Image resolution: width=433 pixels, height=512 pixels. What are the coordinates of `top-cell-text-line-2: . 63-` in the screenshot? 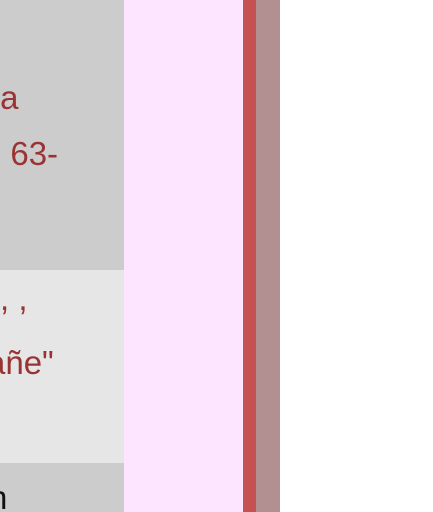 It's located at (29, 153).